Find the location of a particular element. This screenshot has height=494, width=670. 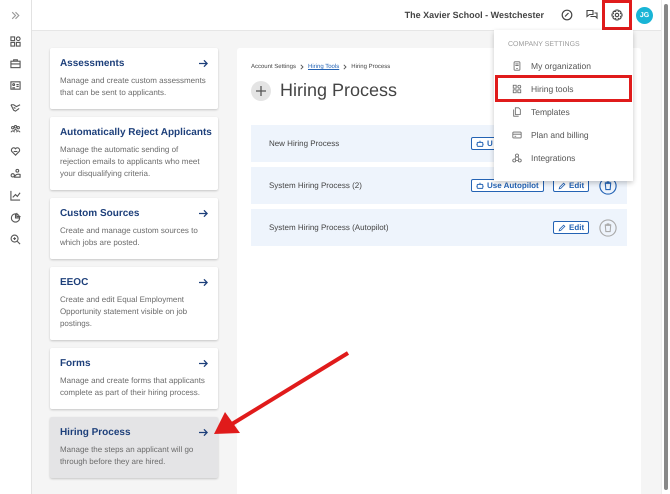

card-description: Create and edit Equal Employment Opportunity statement visible on job postings. is located at coordinates (124, 312).